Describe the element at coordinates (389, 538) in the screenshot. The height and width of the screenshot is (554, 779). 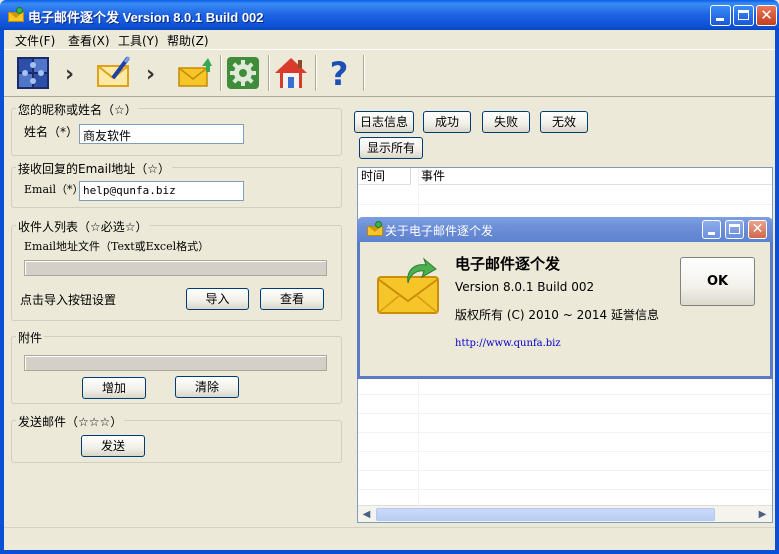
I see `status-bar` at that location.